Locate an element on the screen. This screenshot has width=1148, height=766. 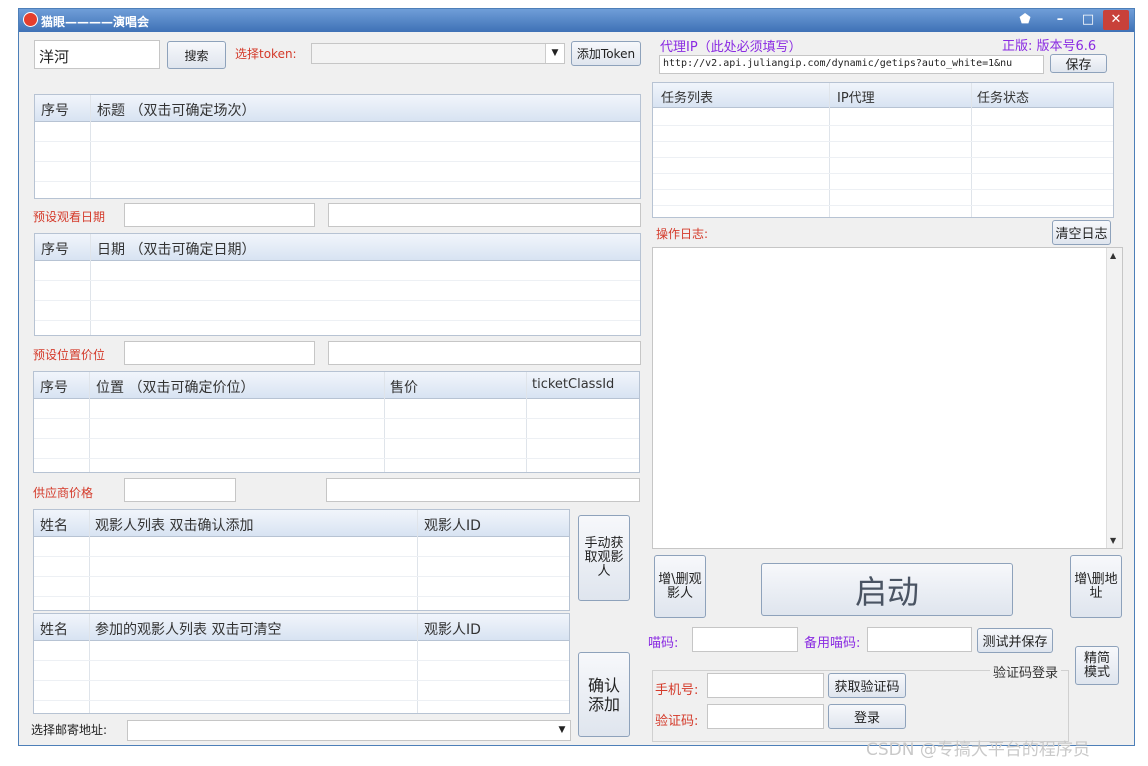
maximize-button: □ is located at coordinates (1088, 20).